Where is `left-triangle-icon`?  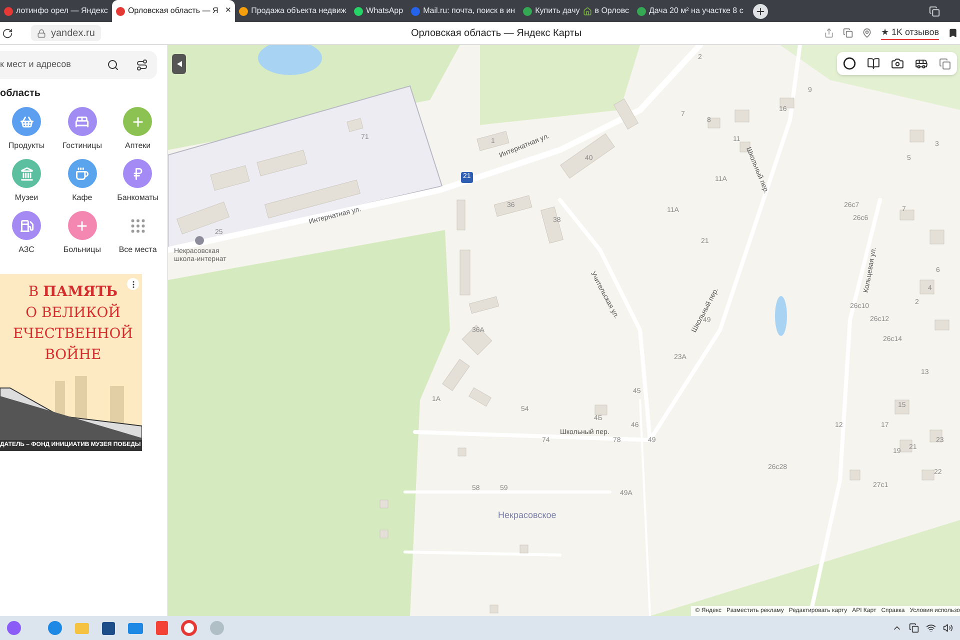
left-triangle-icon is located at coordinates (179, 64).